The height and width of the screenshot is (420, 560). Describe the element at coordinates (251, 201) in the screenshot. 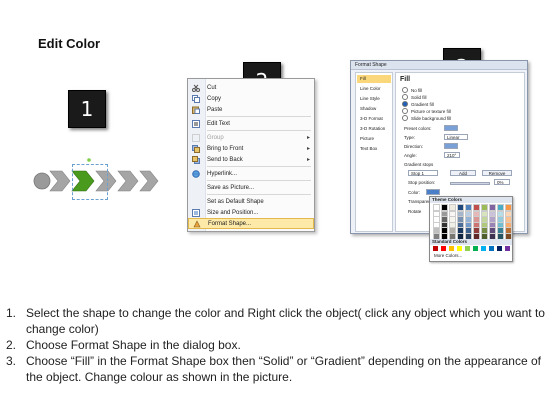

I see `menu-item-set-default-shape: Set as Default Shape` at that location.